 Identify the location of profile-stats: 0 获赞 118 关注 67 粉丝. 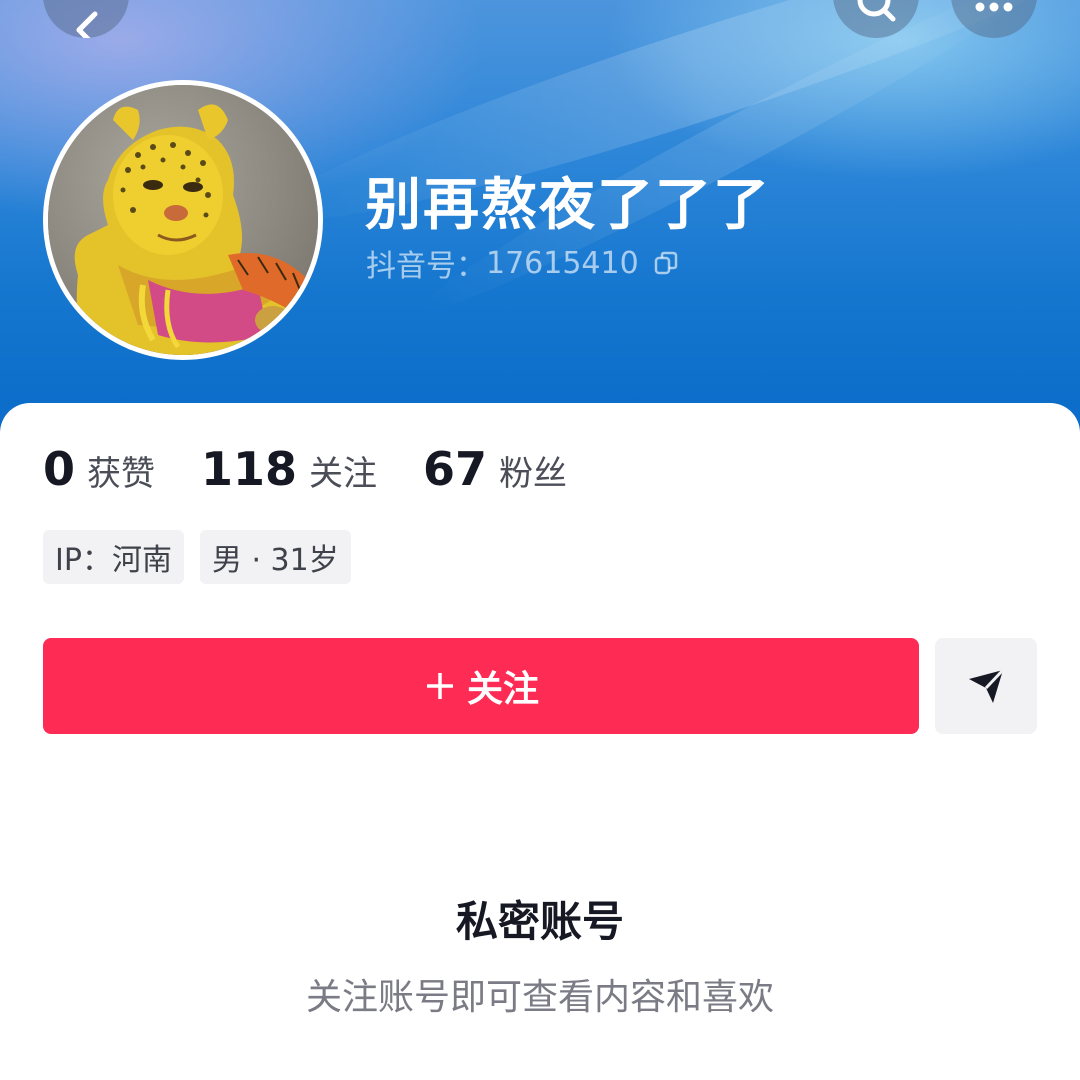
(328, 472).